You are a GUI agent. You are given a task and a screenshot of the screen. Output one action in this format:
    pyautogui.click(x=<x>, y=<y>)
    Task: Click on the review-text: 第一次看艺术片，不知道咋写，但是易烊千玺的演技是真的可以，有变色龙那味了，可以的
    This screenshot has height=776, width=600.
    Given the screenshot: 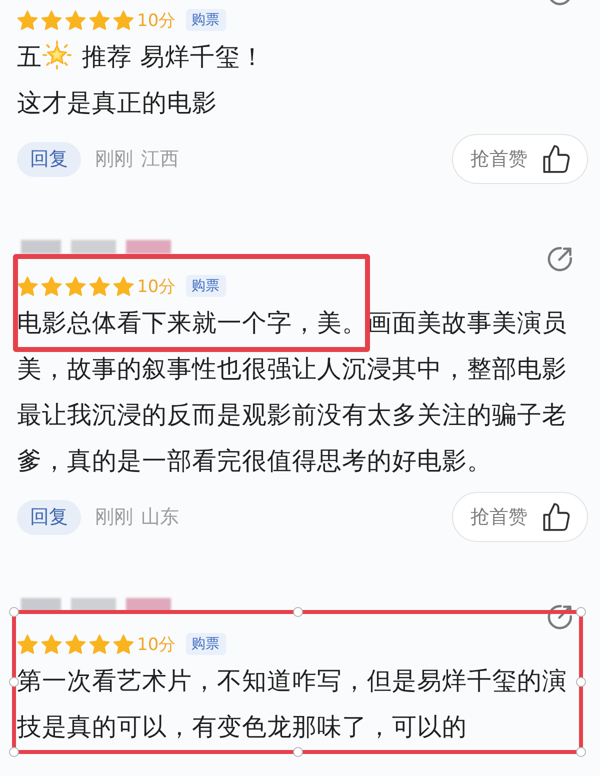 What is the action you would take?
    pyautogui.click(x=292, y=703)
    